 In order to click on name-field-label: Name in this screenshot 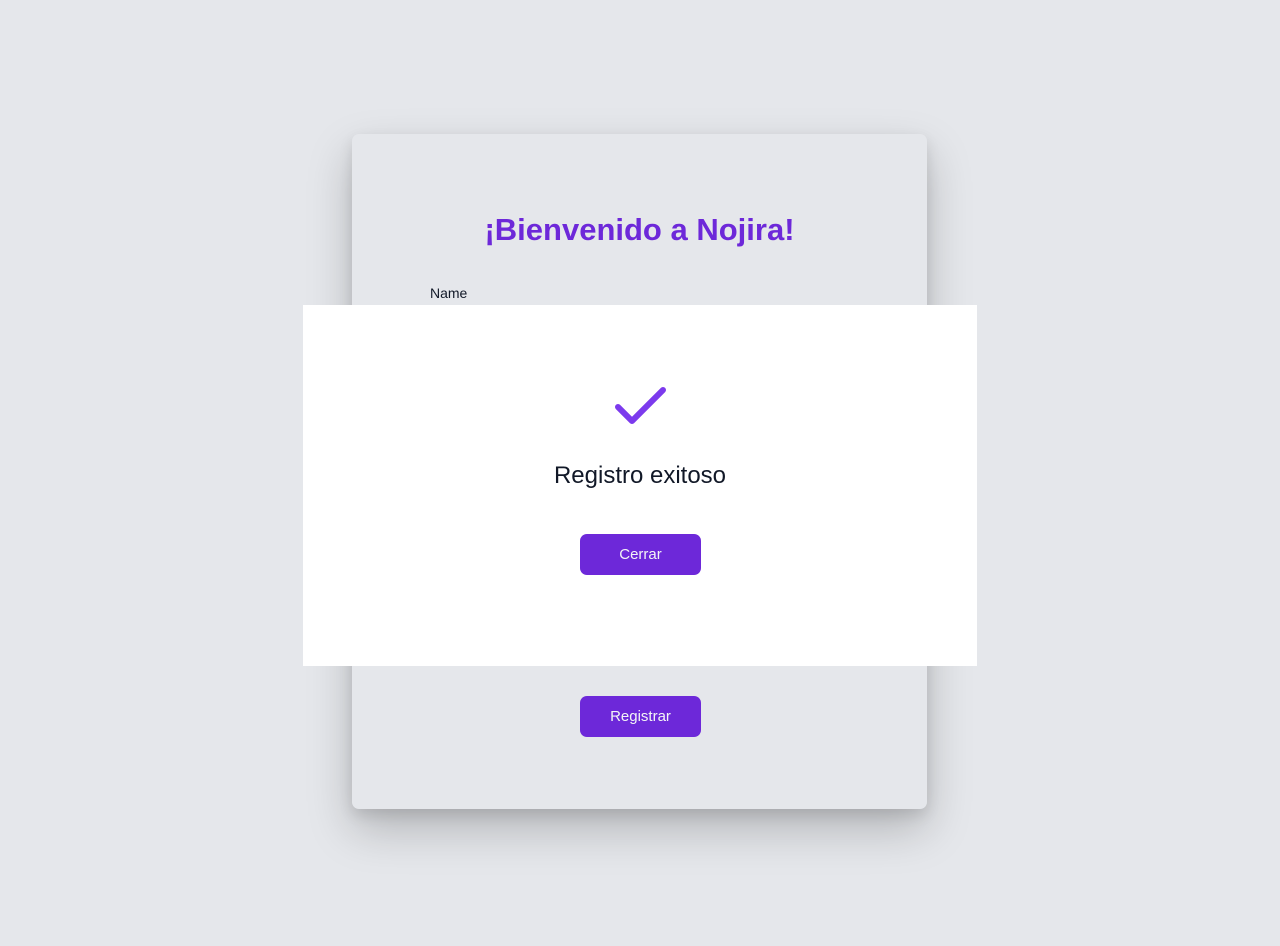, I will do `click(449, 293)`.